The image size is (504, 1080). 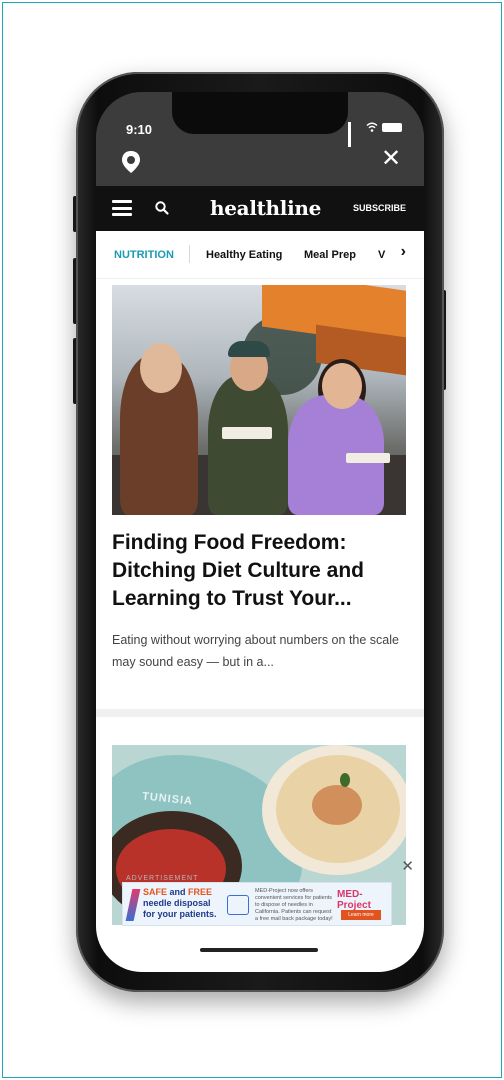 What do you see at coordinates (260, 113) in the screenshot?
I see `notch` at bounding box center [260, 113].